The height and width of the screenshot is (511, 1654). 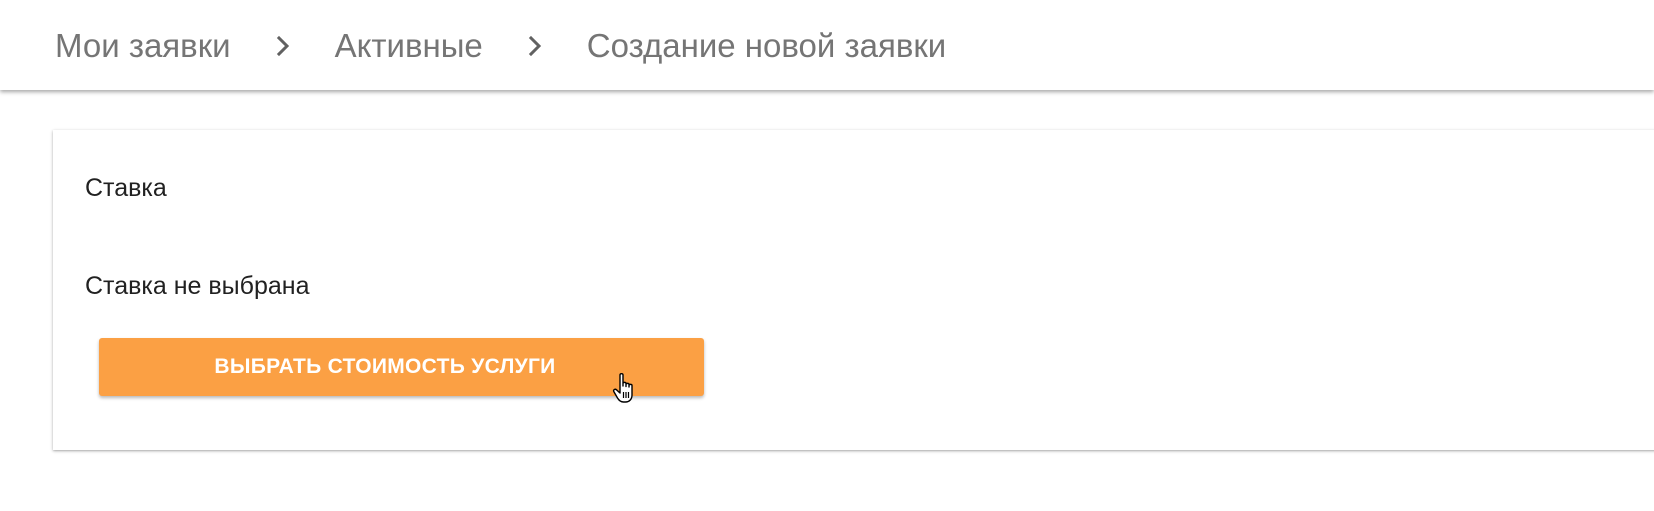 I want to click on rate-status-text: Ставка не выбрана, so click(x=197, y=286).